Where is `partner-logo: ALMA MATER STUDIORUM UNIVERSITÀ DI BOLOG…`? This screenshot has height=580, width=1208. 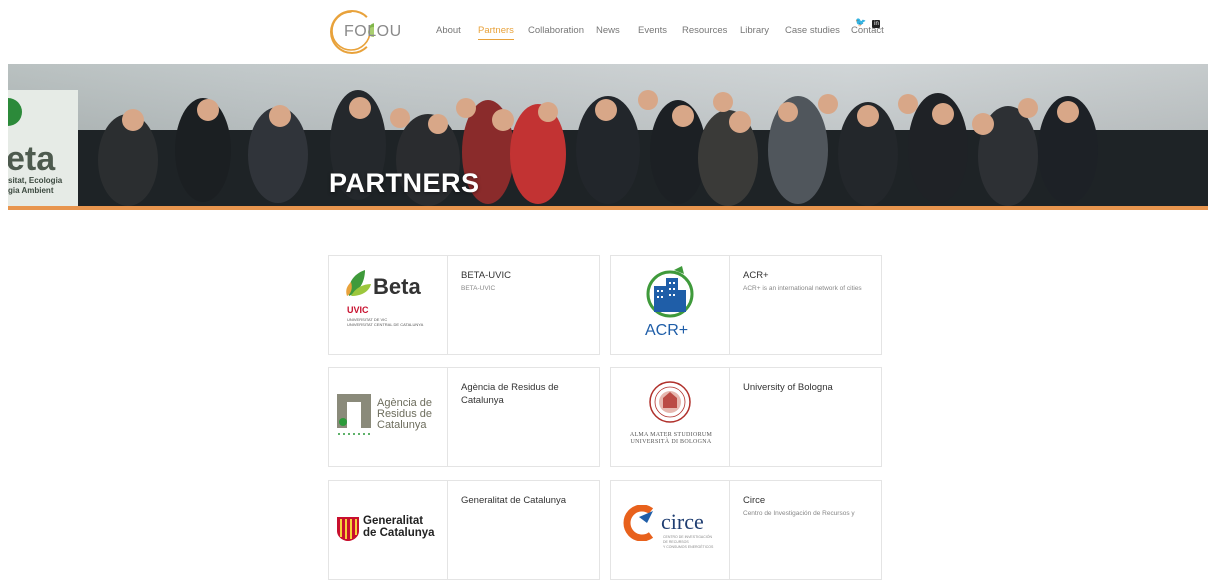 partner-logo: ALMA MATER STUDIORUM UNIVERSITÀ DI BOLOG… is located at coordinates (670, 417).